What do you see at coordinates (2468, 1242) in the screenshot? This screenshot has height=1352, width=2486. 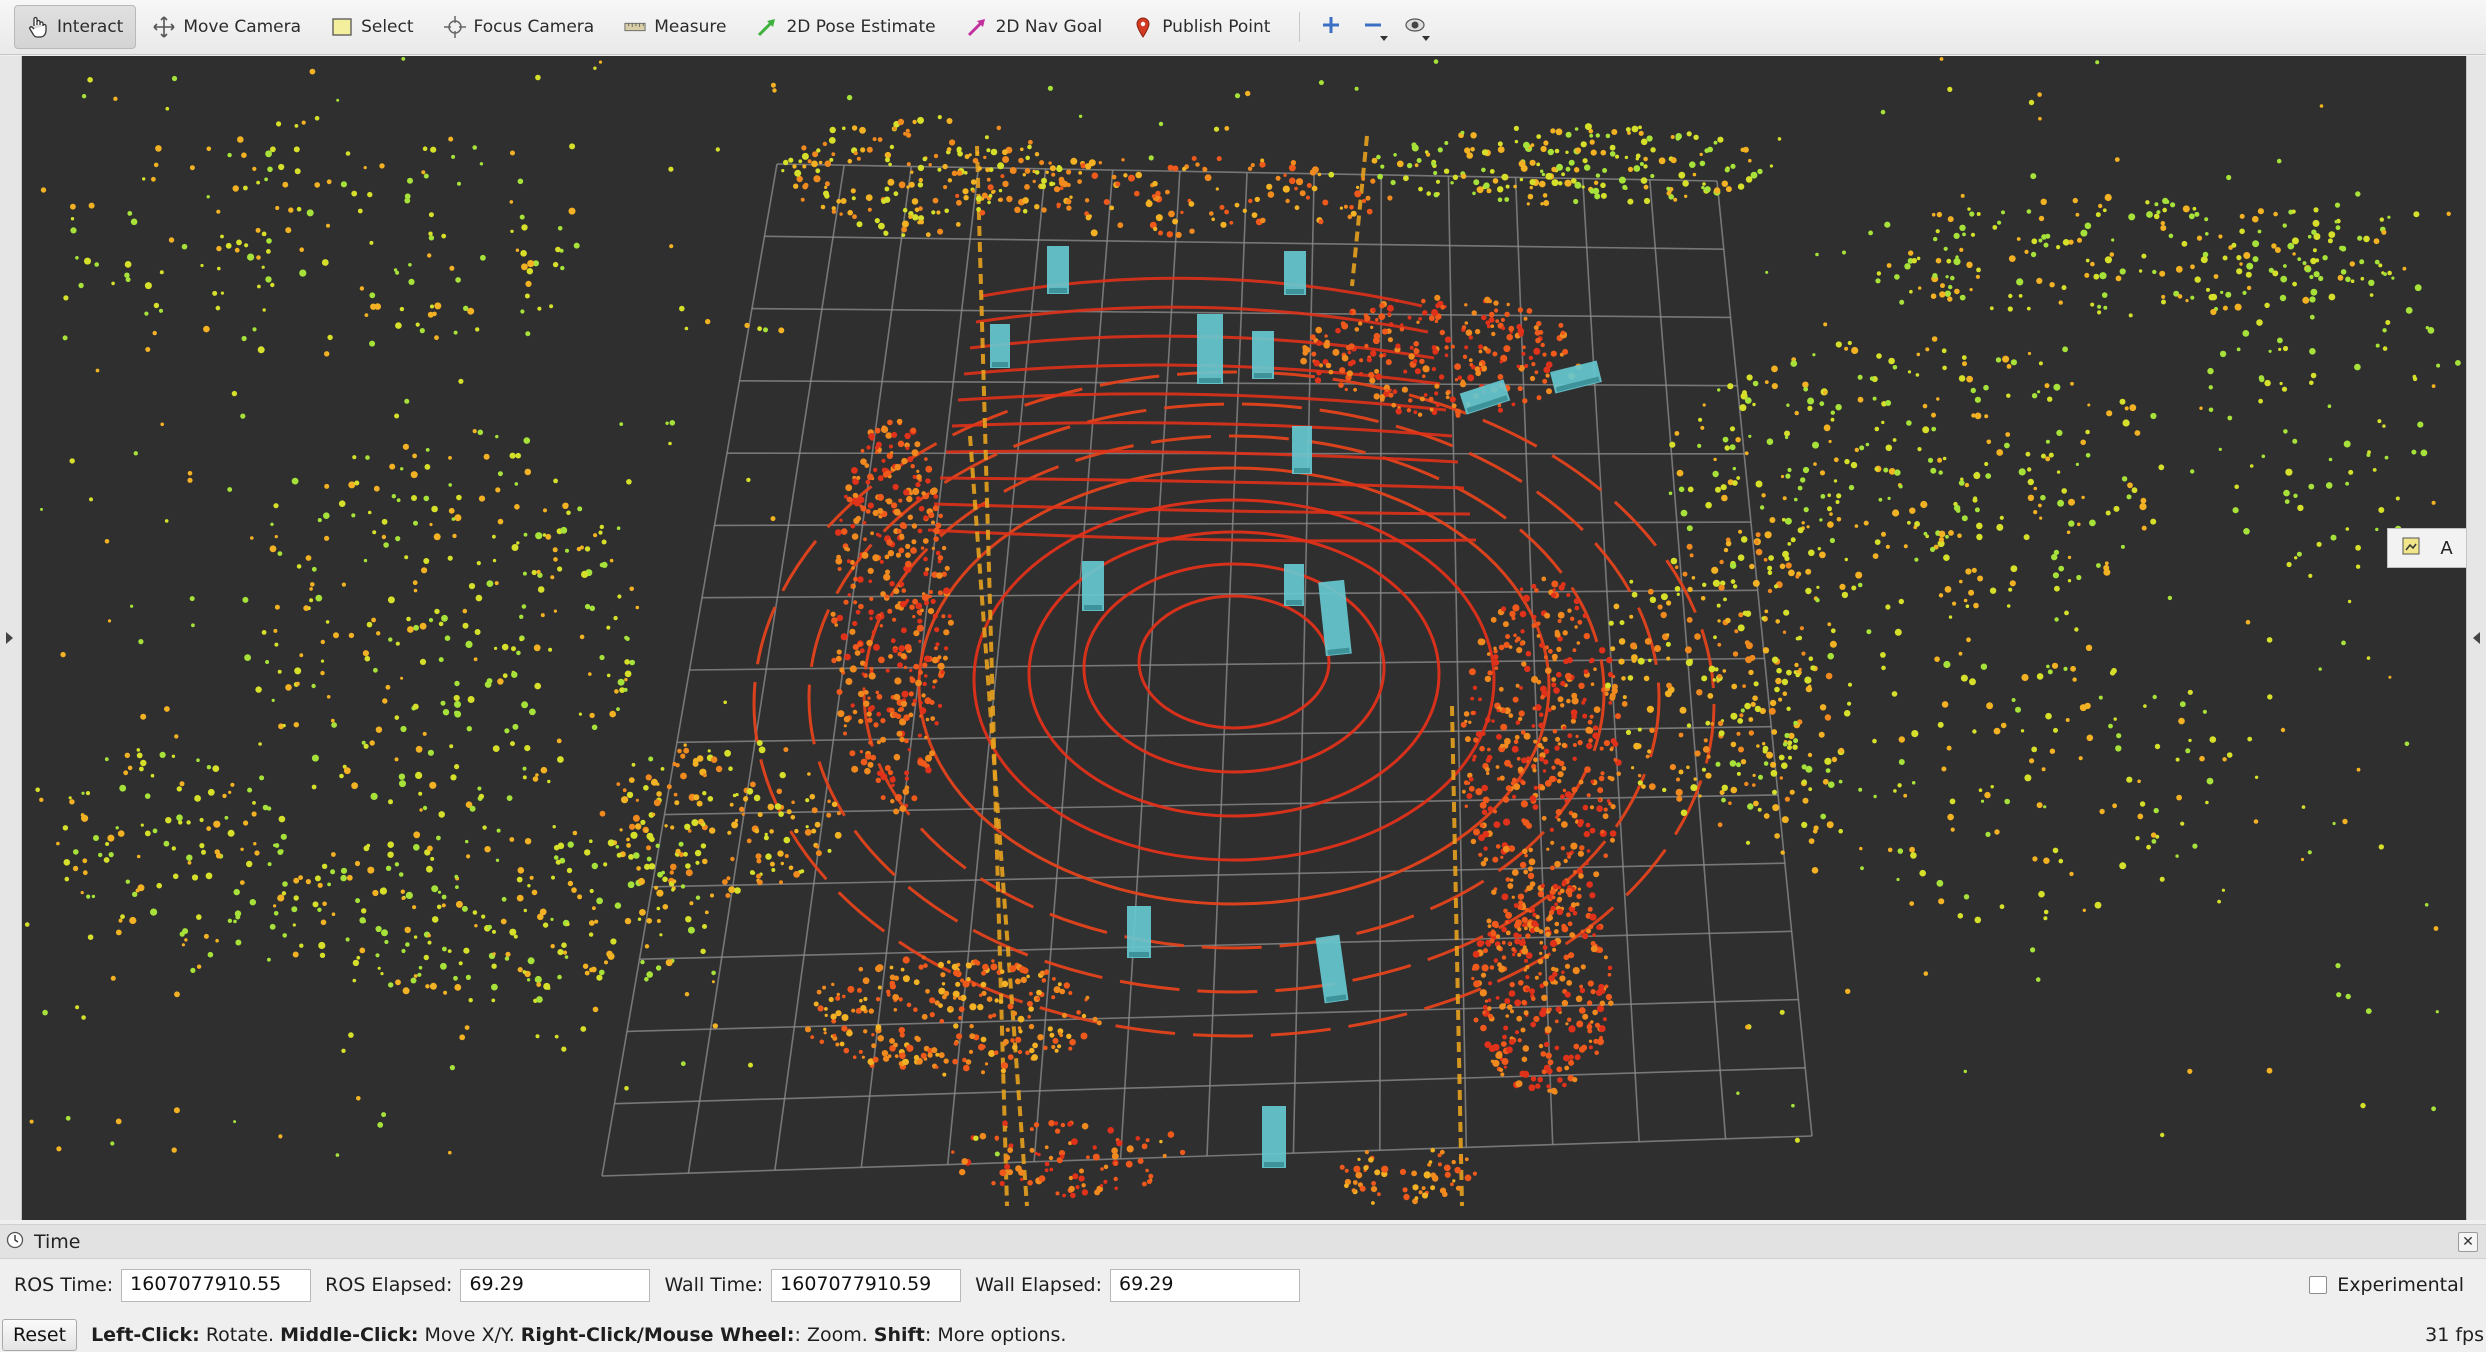 I see `close-panel-button: ✕` at bounding box center [2468, 1242].